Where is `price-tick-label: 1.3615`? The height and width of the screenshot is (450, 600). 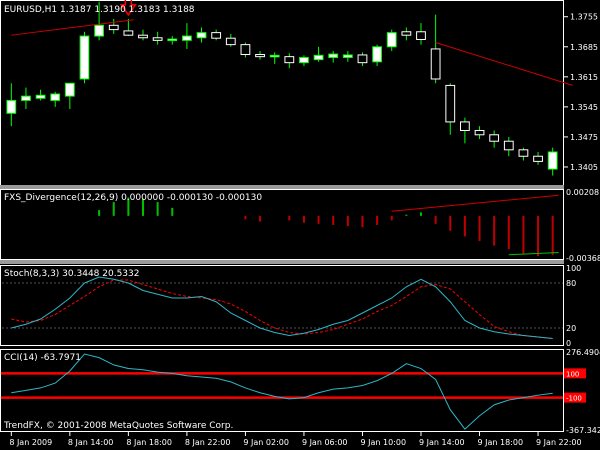 price-tick-label: 1.3615 is located at coordinates (584, 77).